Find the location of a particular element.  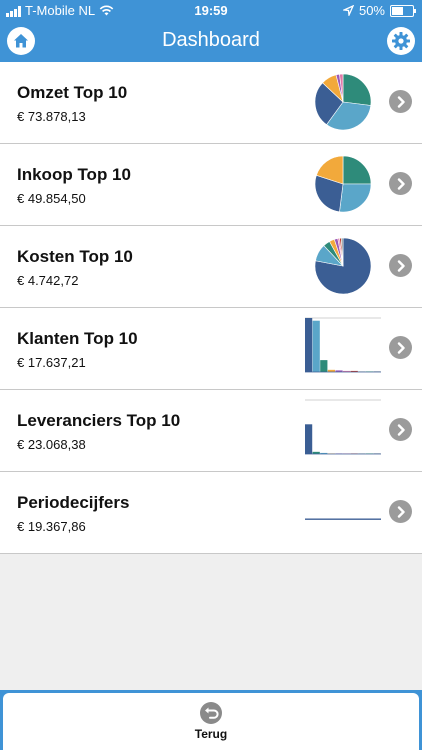

row-periodecijfers: Periodecijfers € 19.367,86 is located at coordinates (211, 513).